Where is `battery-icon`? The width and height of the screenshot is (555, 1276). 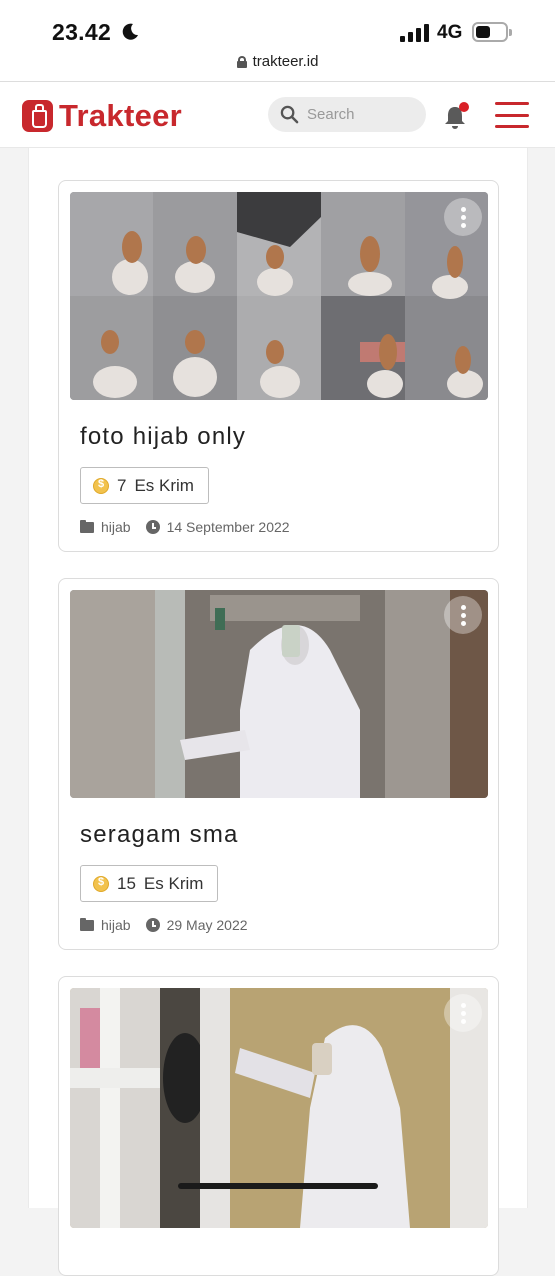 battery-icon is located at coordinates (492, 32).